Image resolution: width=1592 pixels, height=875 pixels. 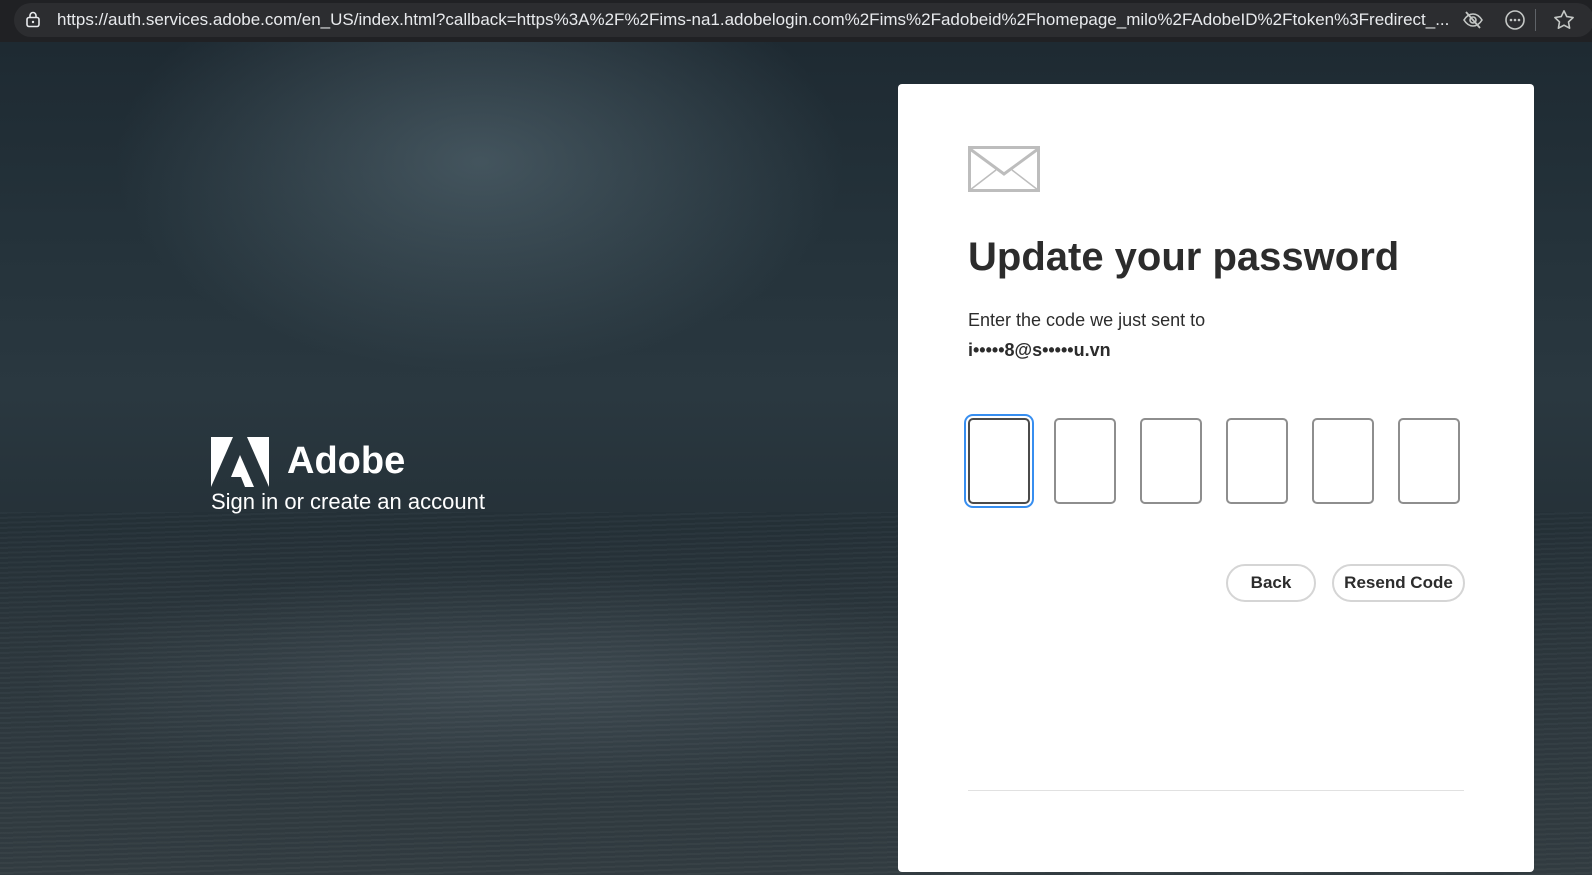 What do you see at coordinates (1039, 350) in the screenshot?
I see `masked-email: i•••••8@s•••••u.vn` at bounding box center [1039, 350].